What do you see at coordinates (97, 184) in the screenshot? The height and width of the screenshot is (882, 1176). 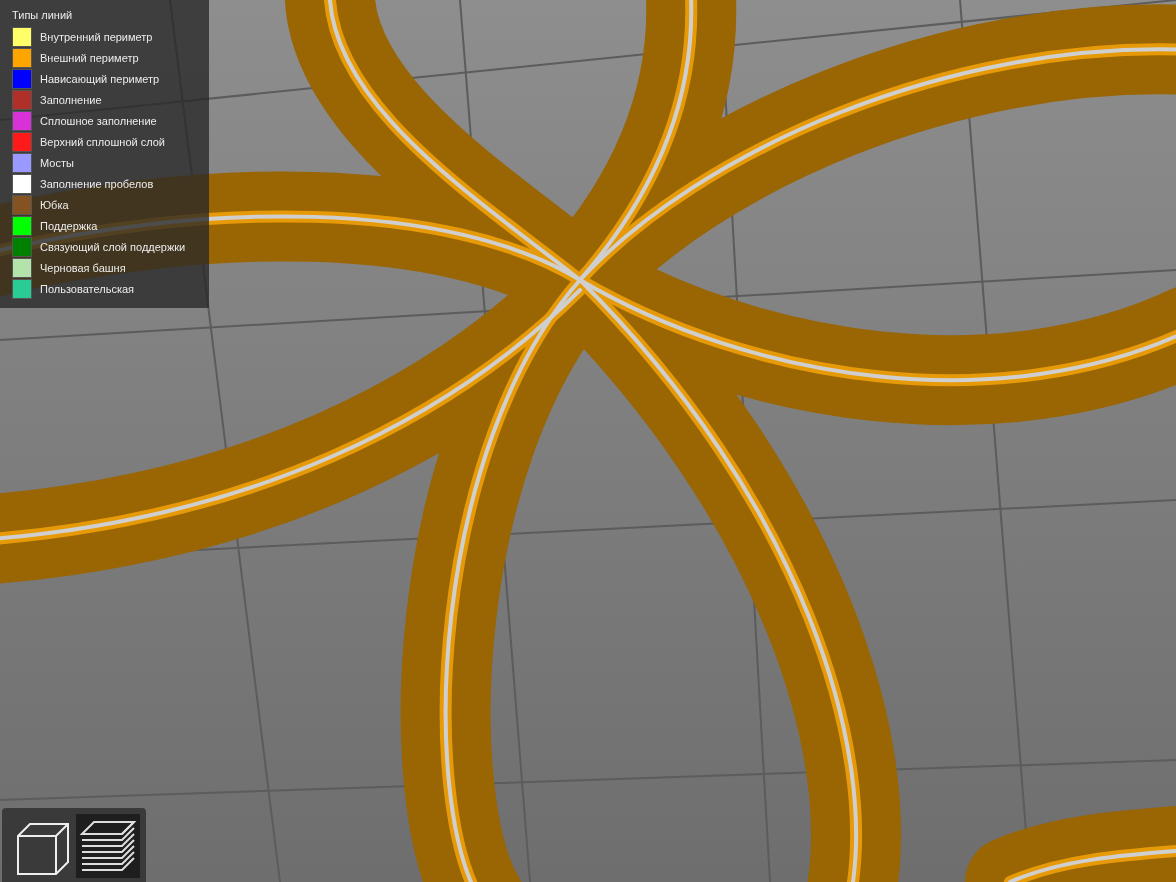 I see `legend-label: Заполнение пробелов` at bounding box center [97, 184].